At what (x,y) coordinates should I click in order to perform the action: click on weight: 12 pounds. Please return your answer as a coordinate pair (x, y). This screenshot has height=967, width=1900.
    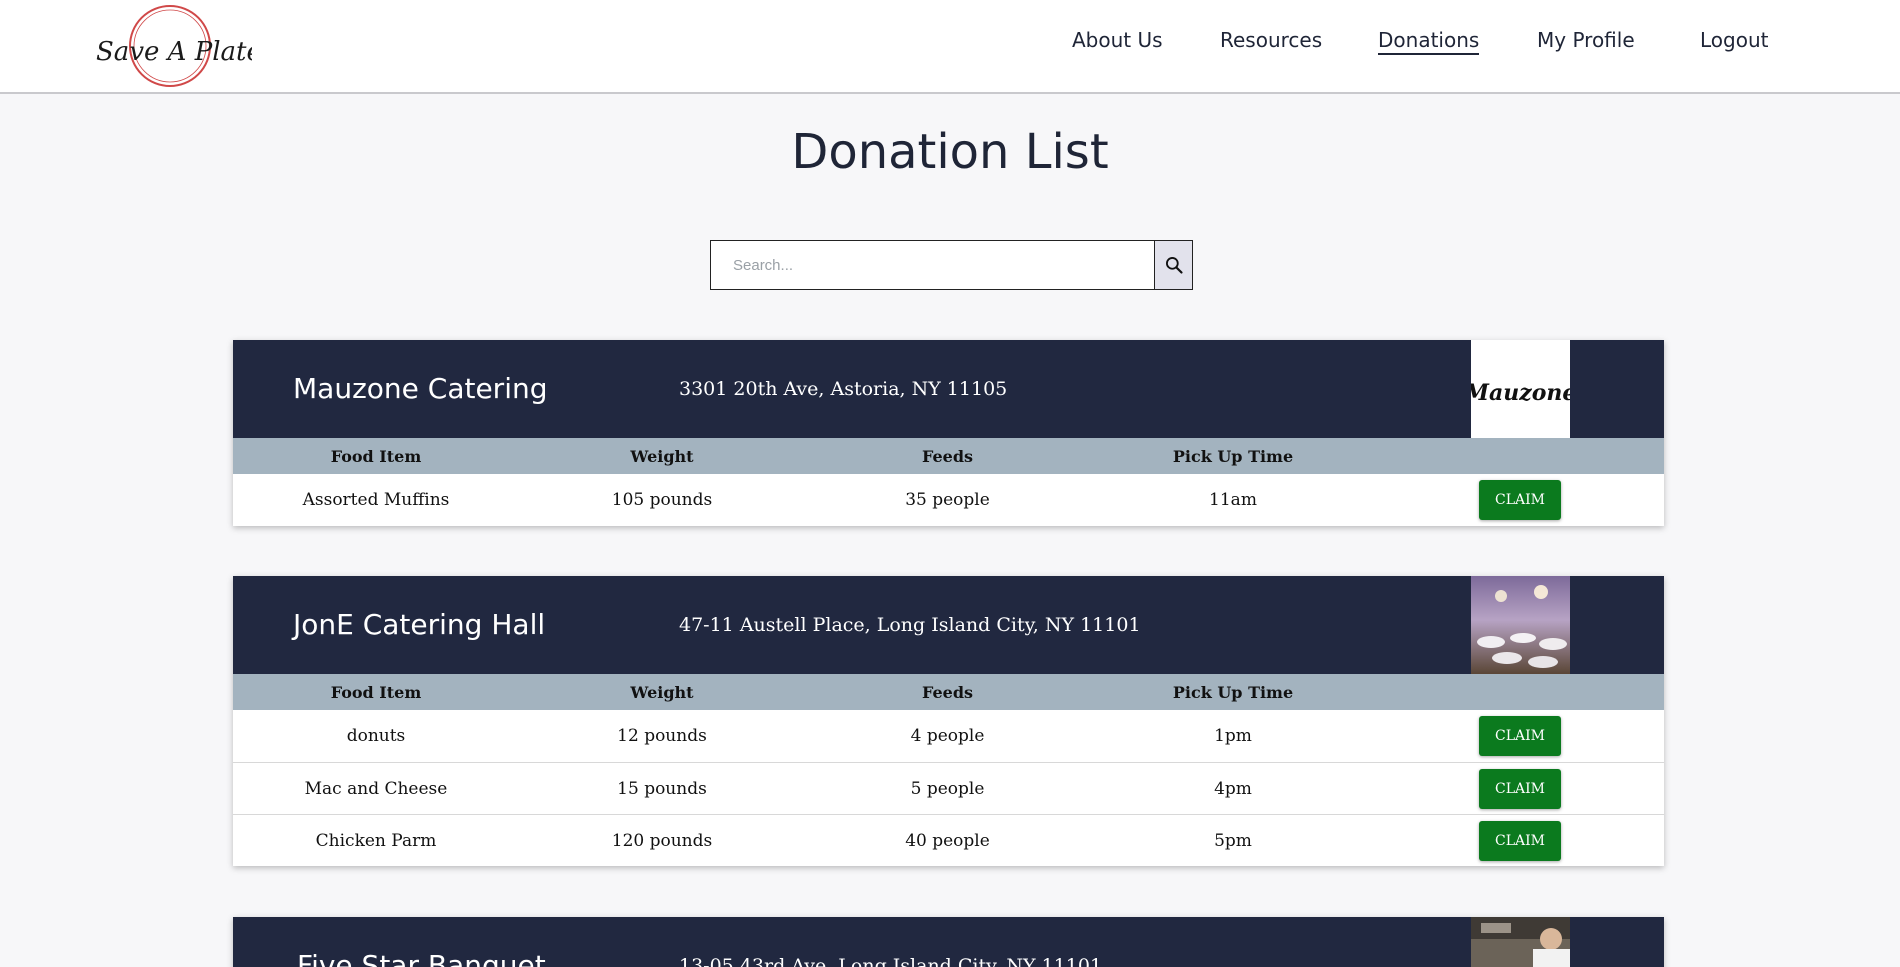
    Looking at the image, I should click on (662, 736).